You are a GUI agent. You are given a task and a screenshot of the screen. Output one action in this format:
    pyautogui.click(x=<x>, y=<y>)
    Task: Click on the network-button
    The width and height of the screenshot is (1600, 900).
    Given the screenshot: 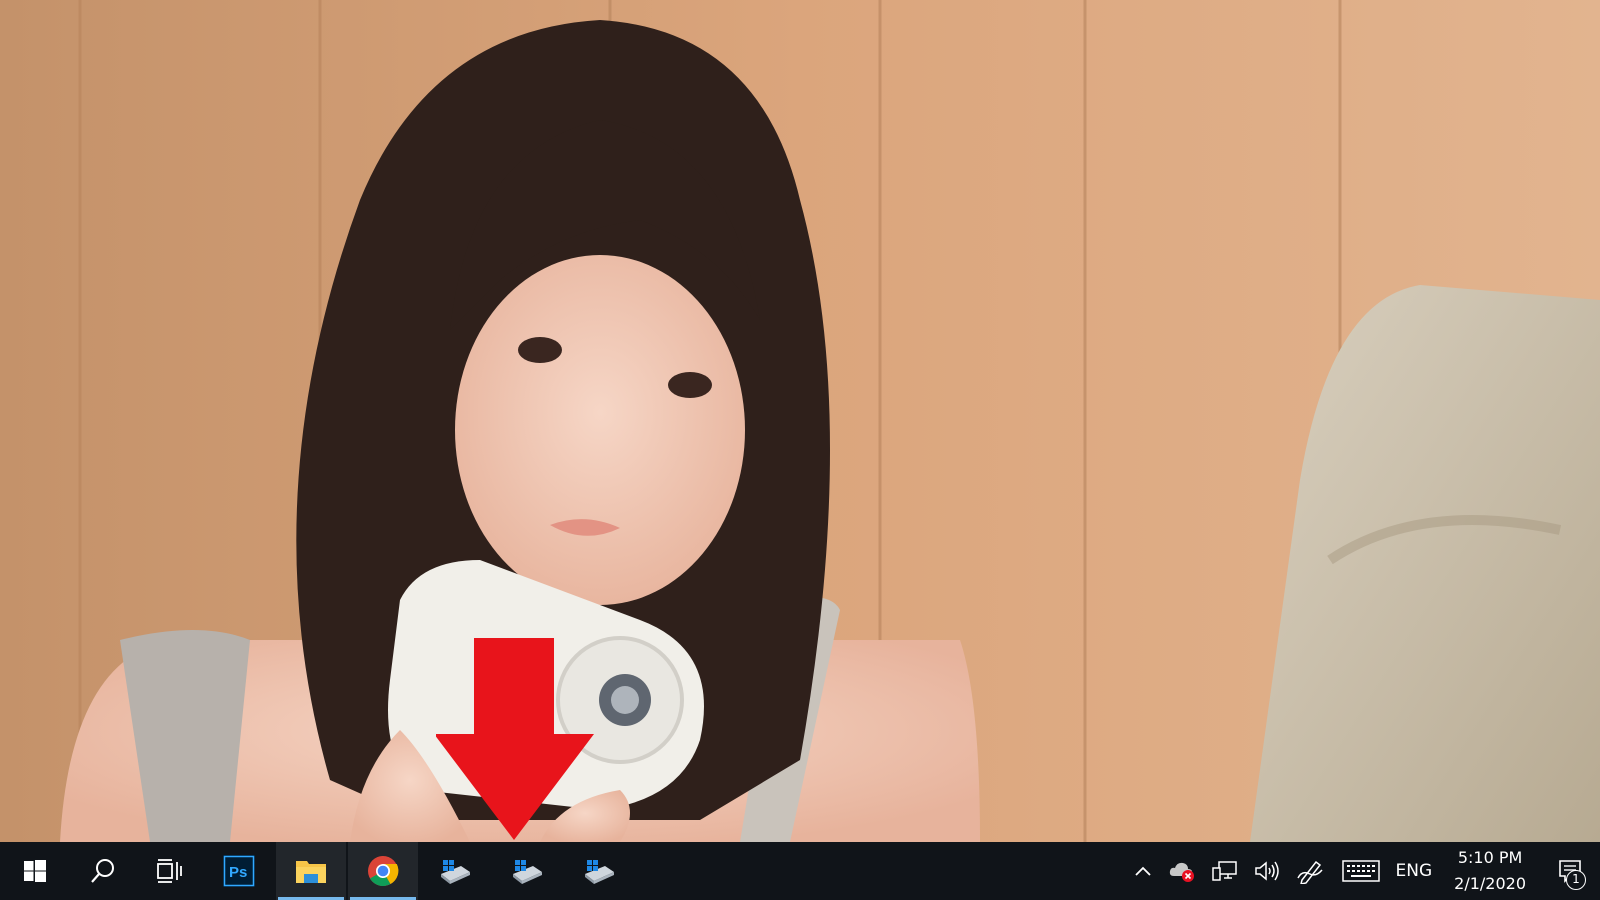 What is the action you would take?
    pyautogui.click(x=1225, y=871)
    